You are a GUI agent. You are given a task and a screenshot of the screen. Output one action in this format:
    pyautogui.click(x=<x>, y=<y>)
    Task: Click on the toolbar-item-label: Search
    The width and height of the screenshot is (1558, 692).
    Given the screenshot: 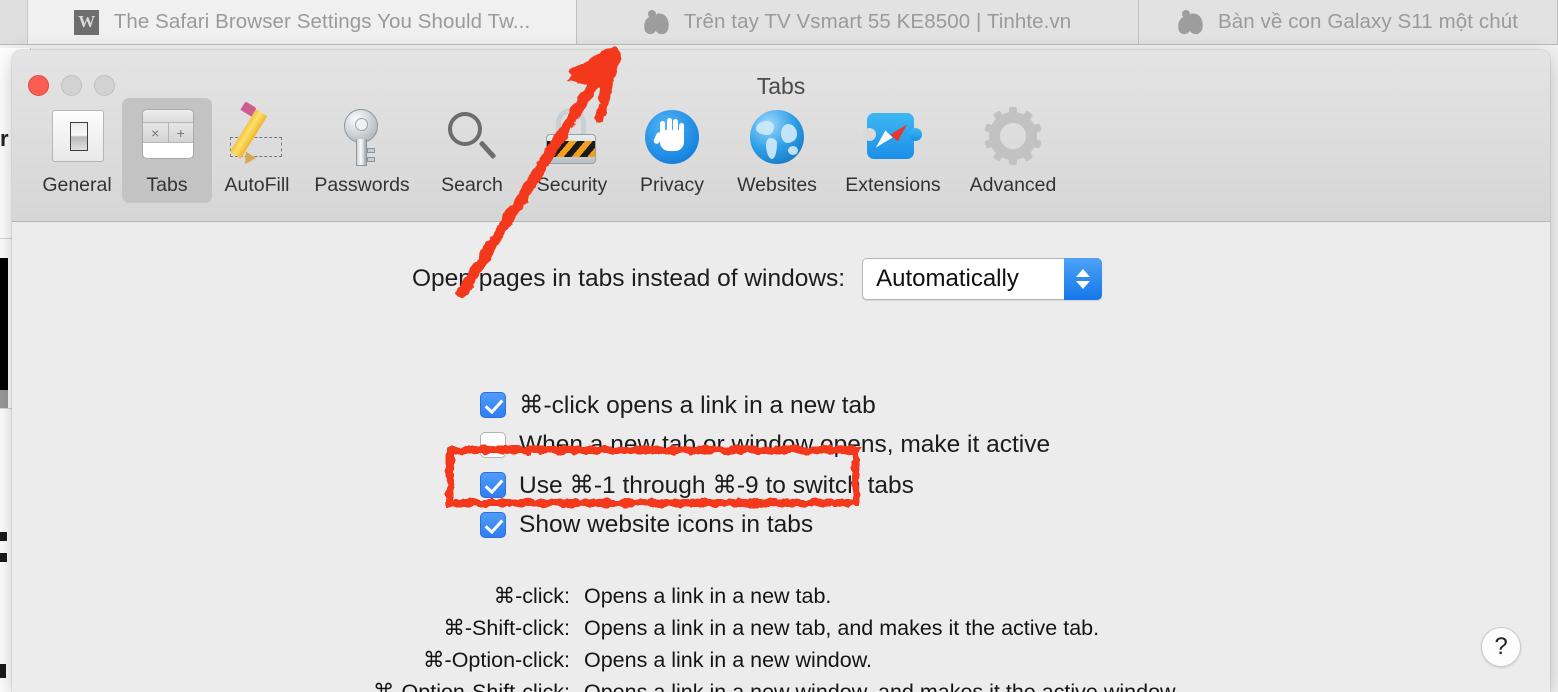 What is the action you would take?
    pyautogui.click(x=472, y=185)
    